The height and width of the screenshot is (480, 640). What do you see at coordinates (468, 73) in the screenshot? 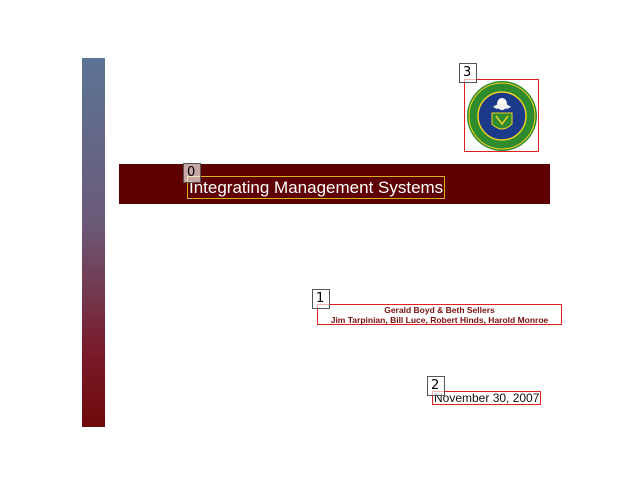
I see `element-marker-3: 3` at bounding box center [468, 73].